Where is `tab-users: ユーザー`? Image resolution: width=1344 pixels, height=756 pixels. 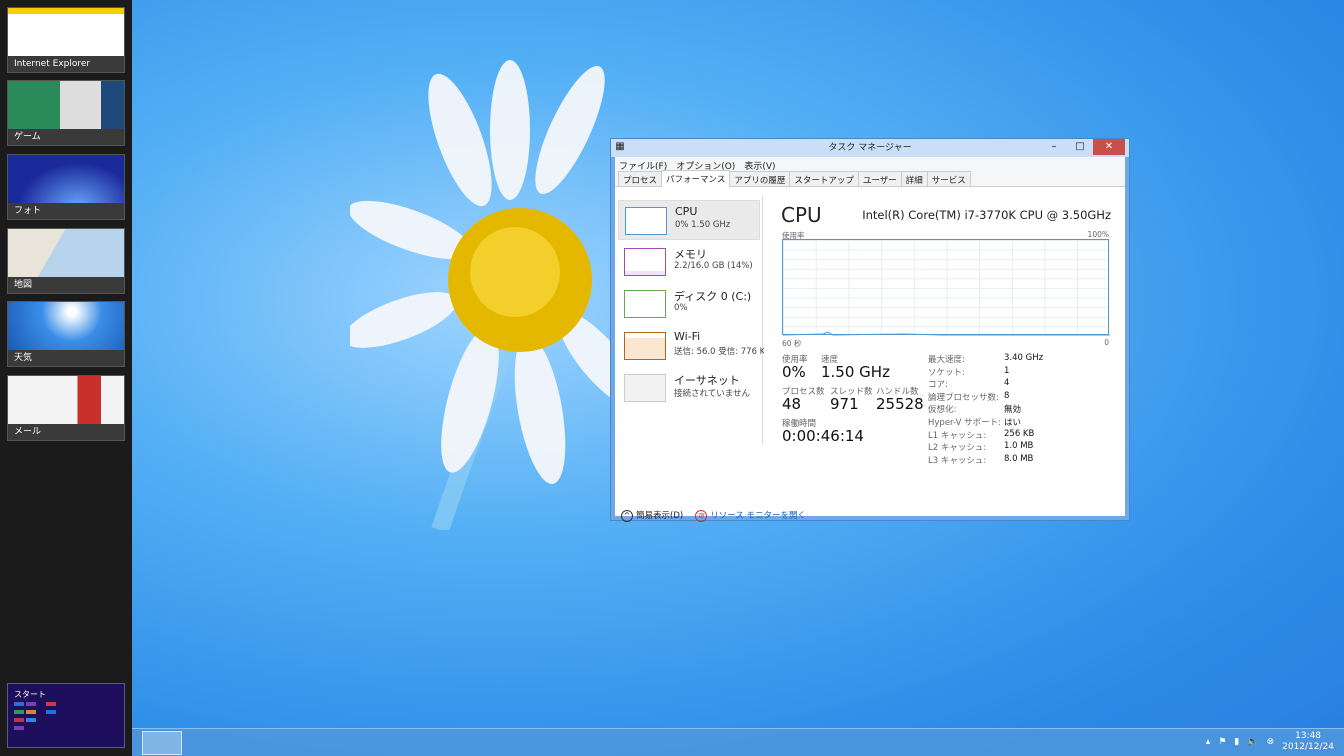
tab-users: ユーザー is located at coordinates (879, 178).